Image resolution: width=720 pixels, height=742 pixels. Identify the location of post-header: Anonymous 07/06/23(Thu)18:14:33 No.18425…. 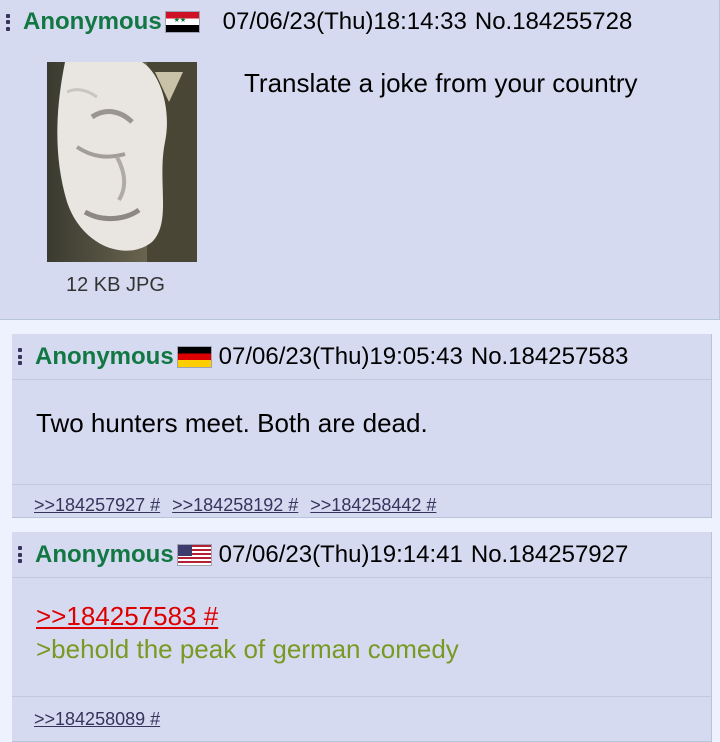
(359, 22).